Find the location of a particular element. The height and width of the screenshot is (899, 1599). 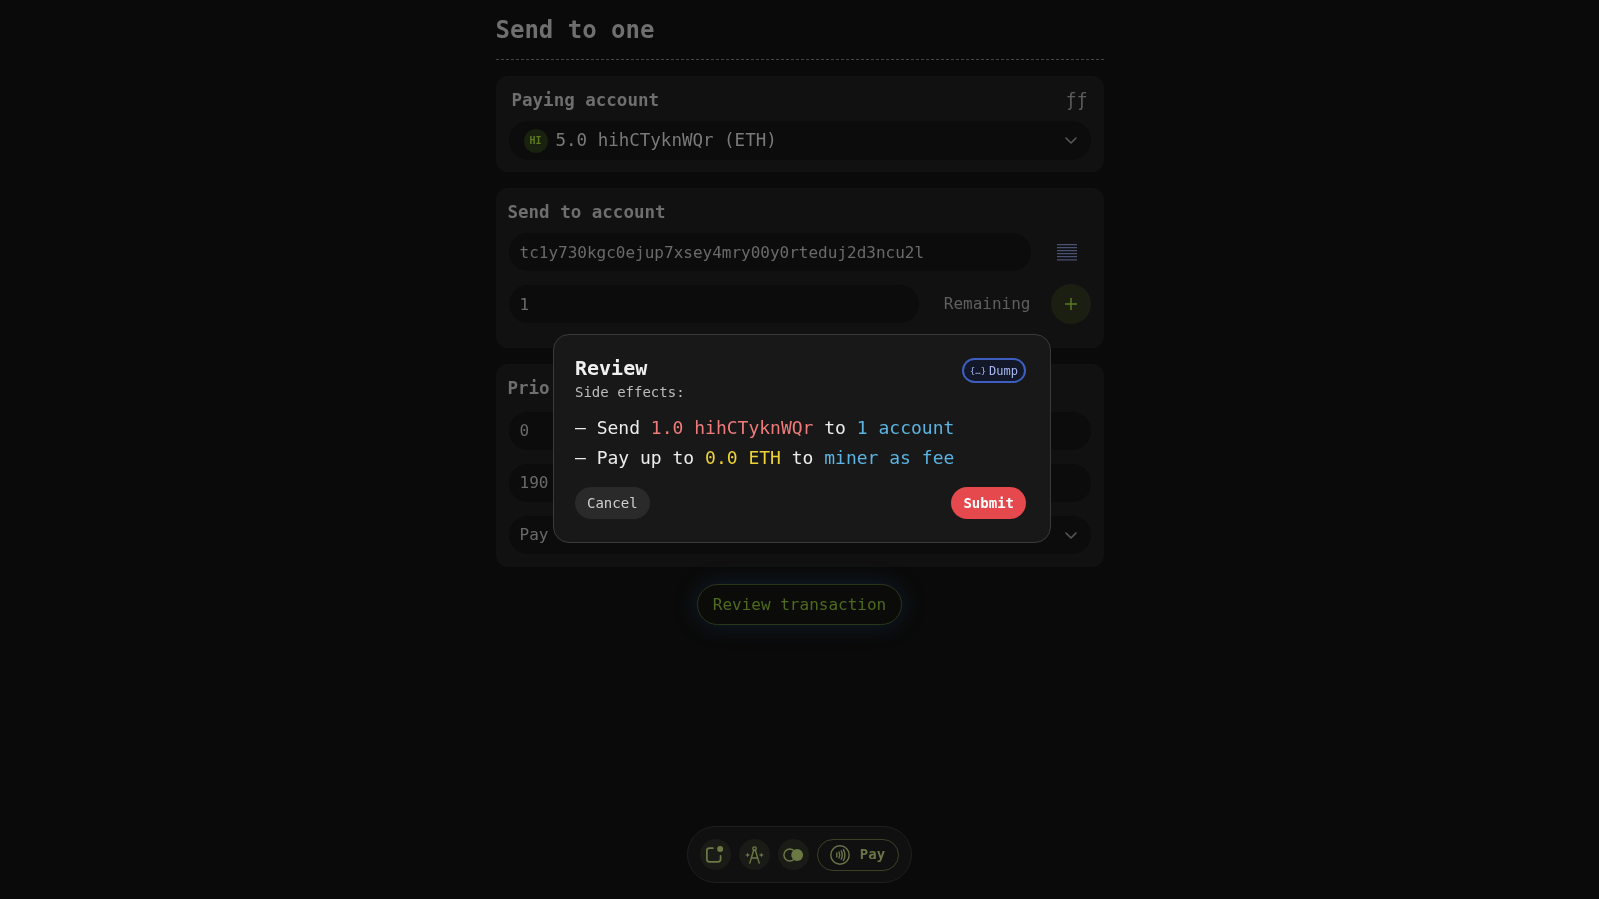

notification-button is located at coordinates (715, 854).